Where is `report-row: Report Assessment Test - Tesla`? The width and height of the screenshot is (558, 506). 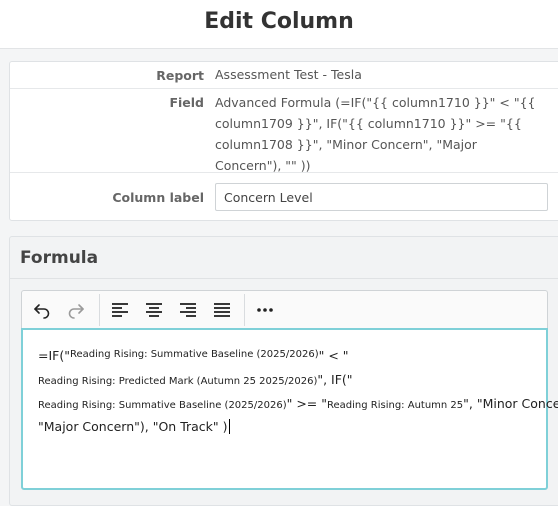
report-row: Report Assessment Test - Tesla is located at coordinates (284, 75).